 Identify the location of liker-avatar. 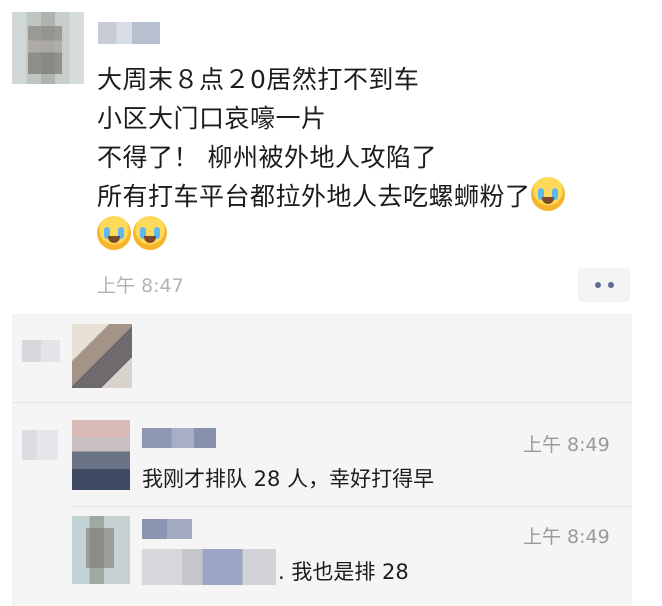
(102, 356).